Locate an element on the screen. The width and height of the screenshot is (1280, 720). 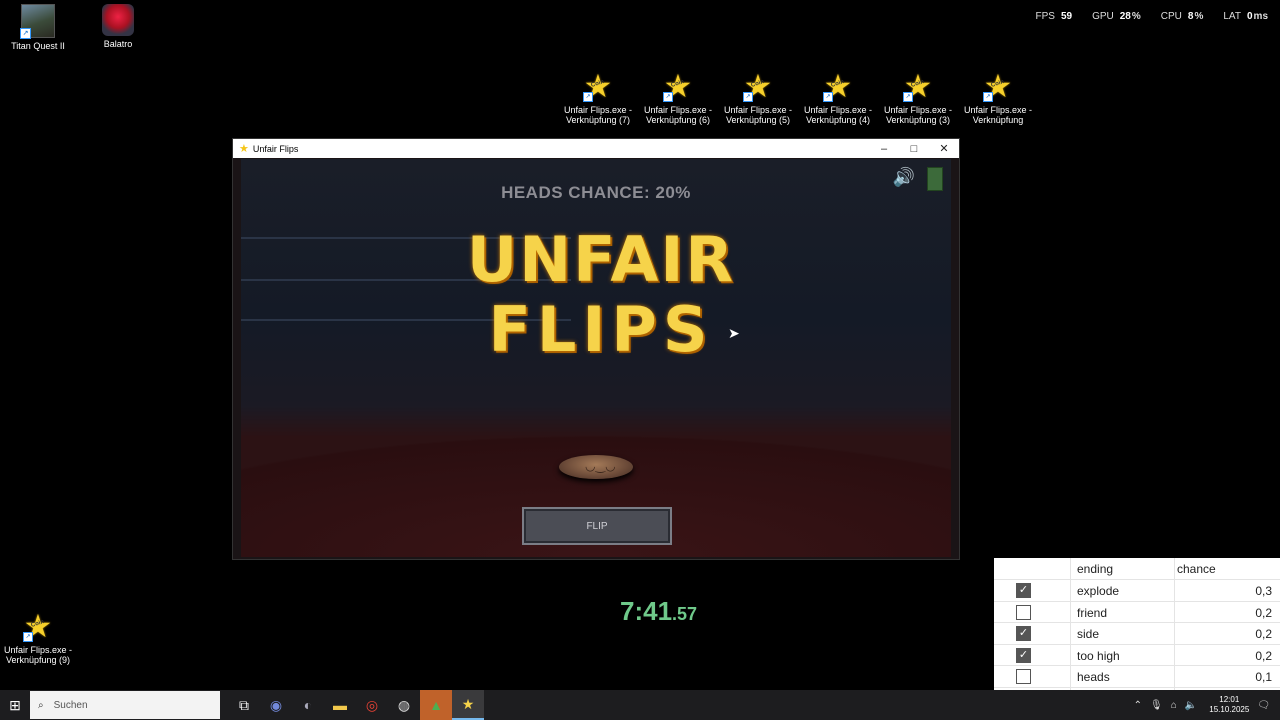
app-star-icon: ★ is located at coordinates (244, 149).